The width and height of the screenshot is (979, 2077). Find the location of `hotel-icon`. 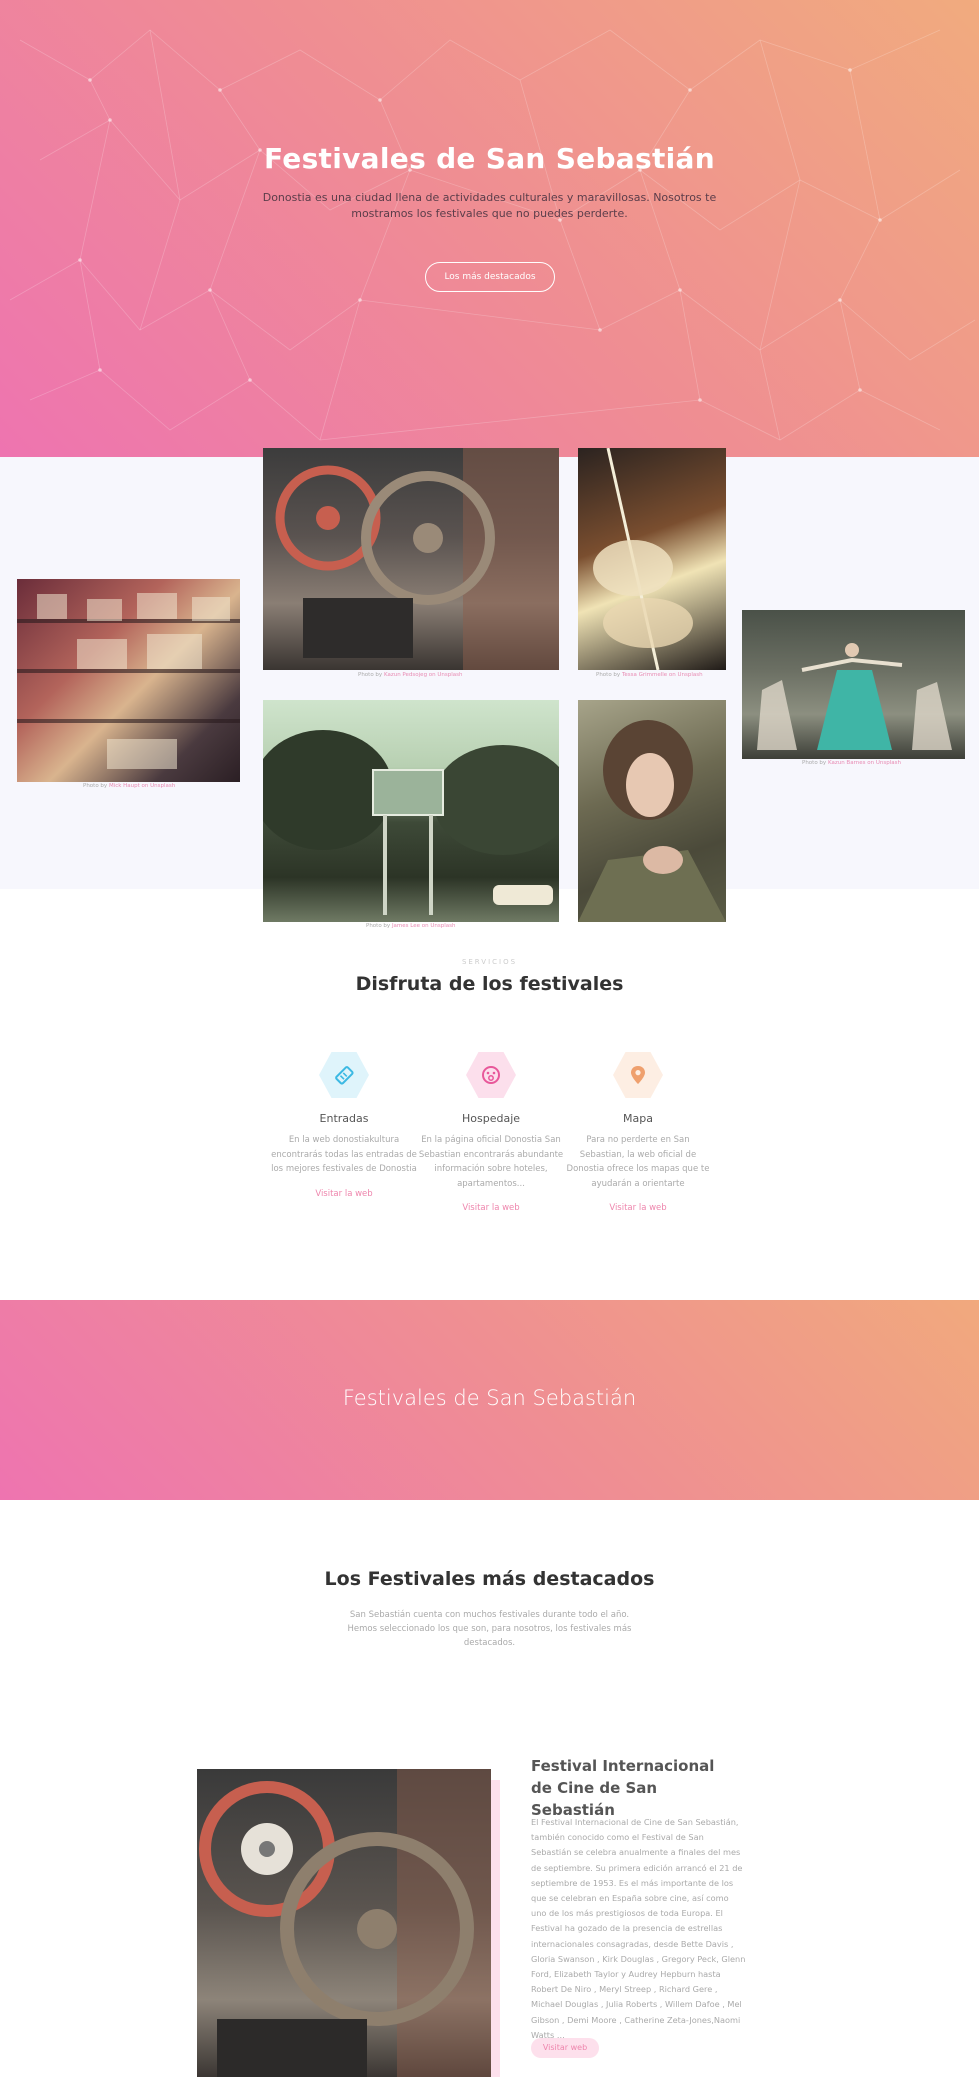

hotel-icon is located at coordinates (491, 1075).